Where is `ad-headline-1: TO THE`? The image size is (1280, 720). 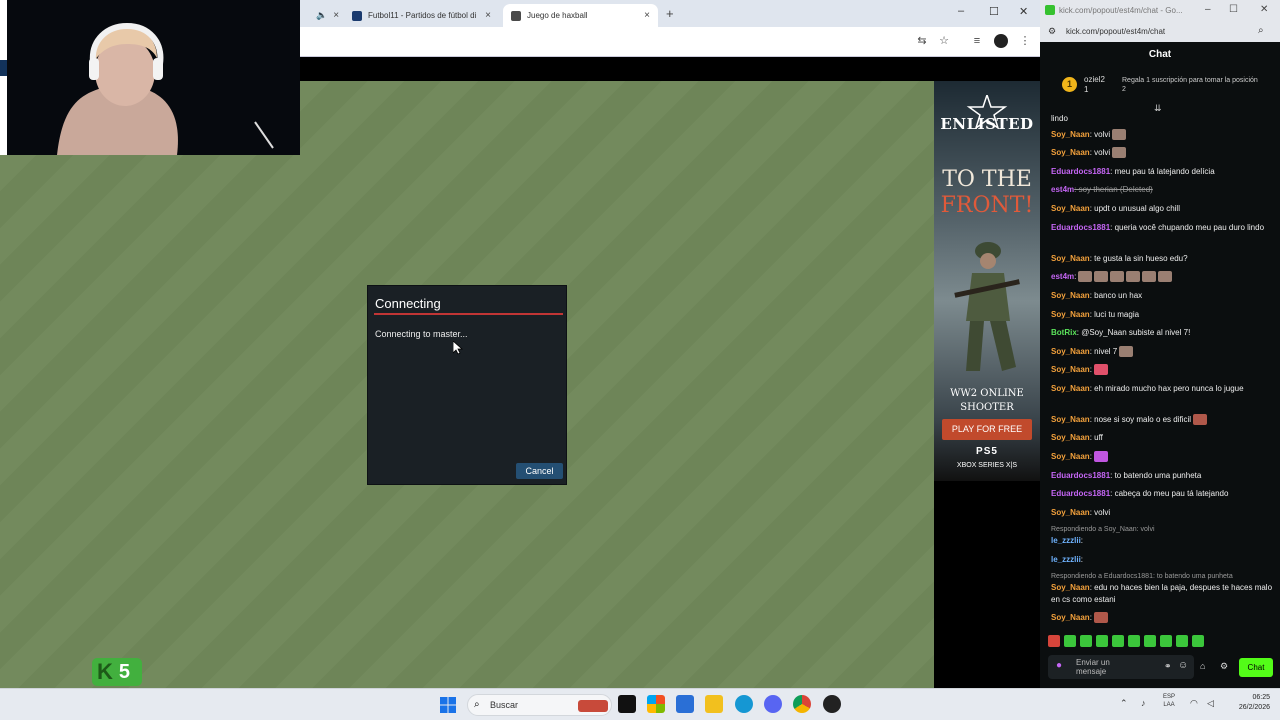 ad-headline-1: TO THE is located at coordinates (987, 179).